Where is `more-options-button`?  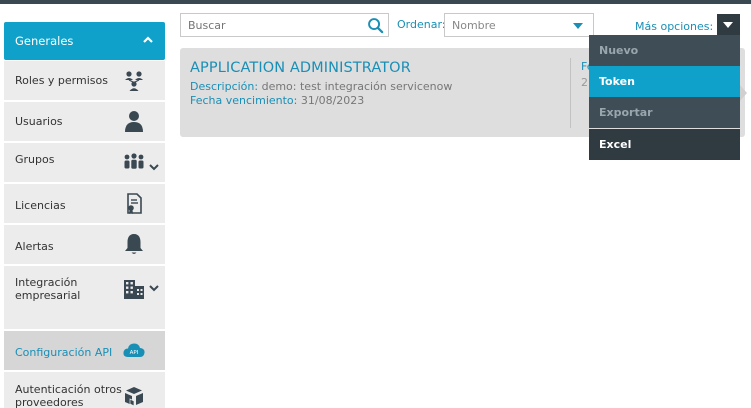 more-options-button is located at coordinates (728, 24).